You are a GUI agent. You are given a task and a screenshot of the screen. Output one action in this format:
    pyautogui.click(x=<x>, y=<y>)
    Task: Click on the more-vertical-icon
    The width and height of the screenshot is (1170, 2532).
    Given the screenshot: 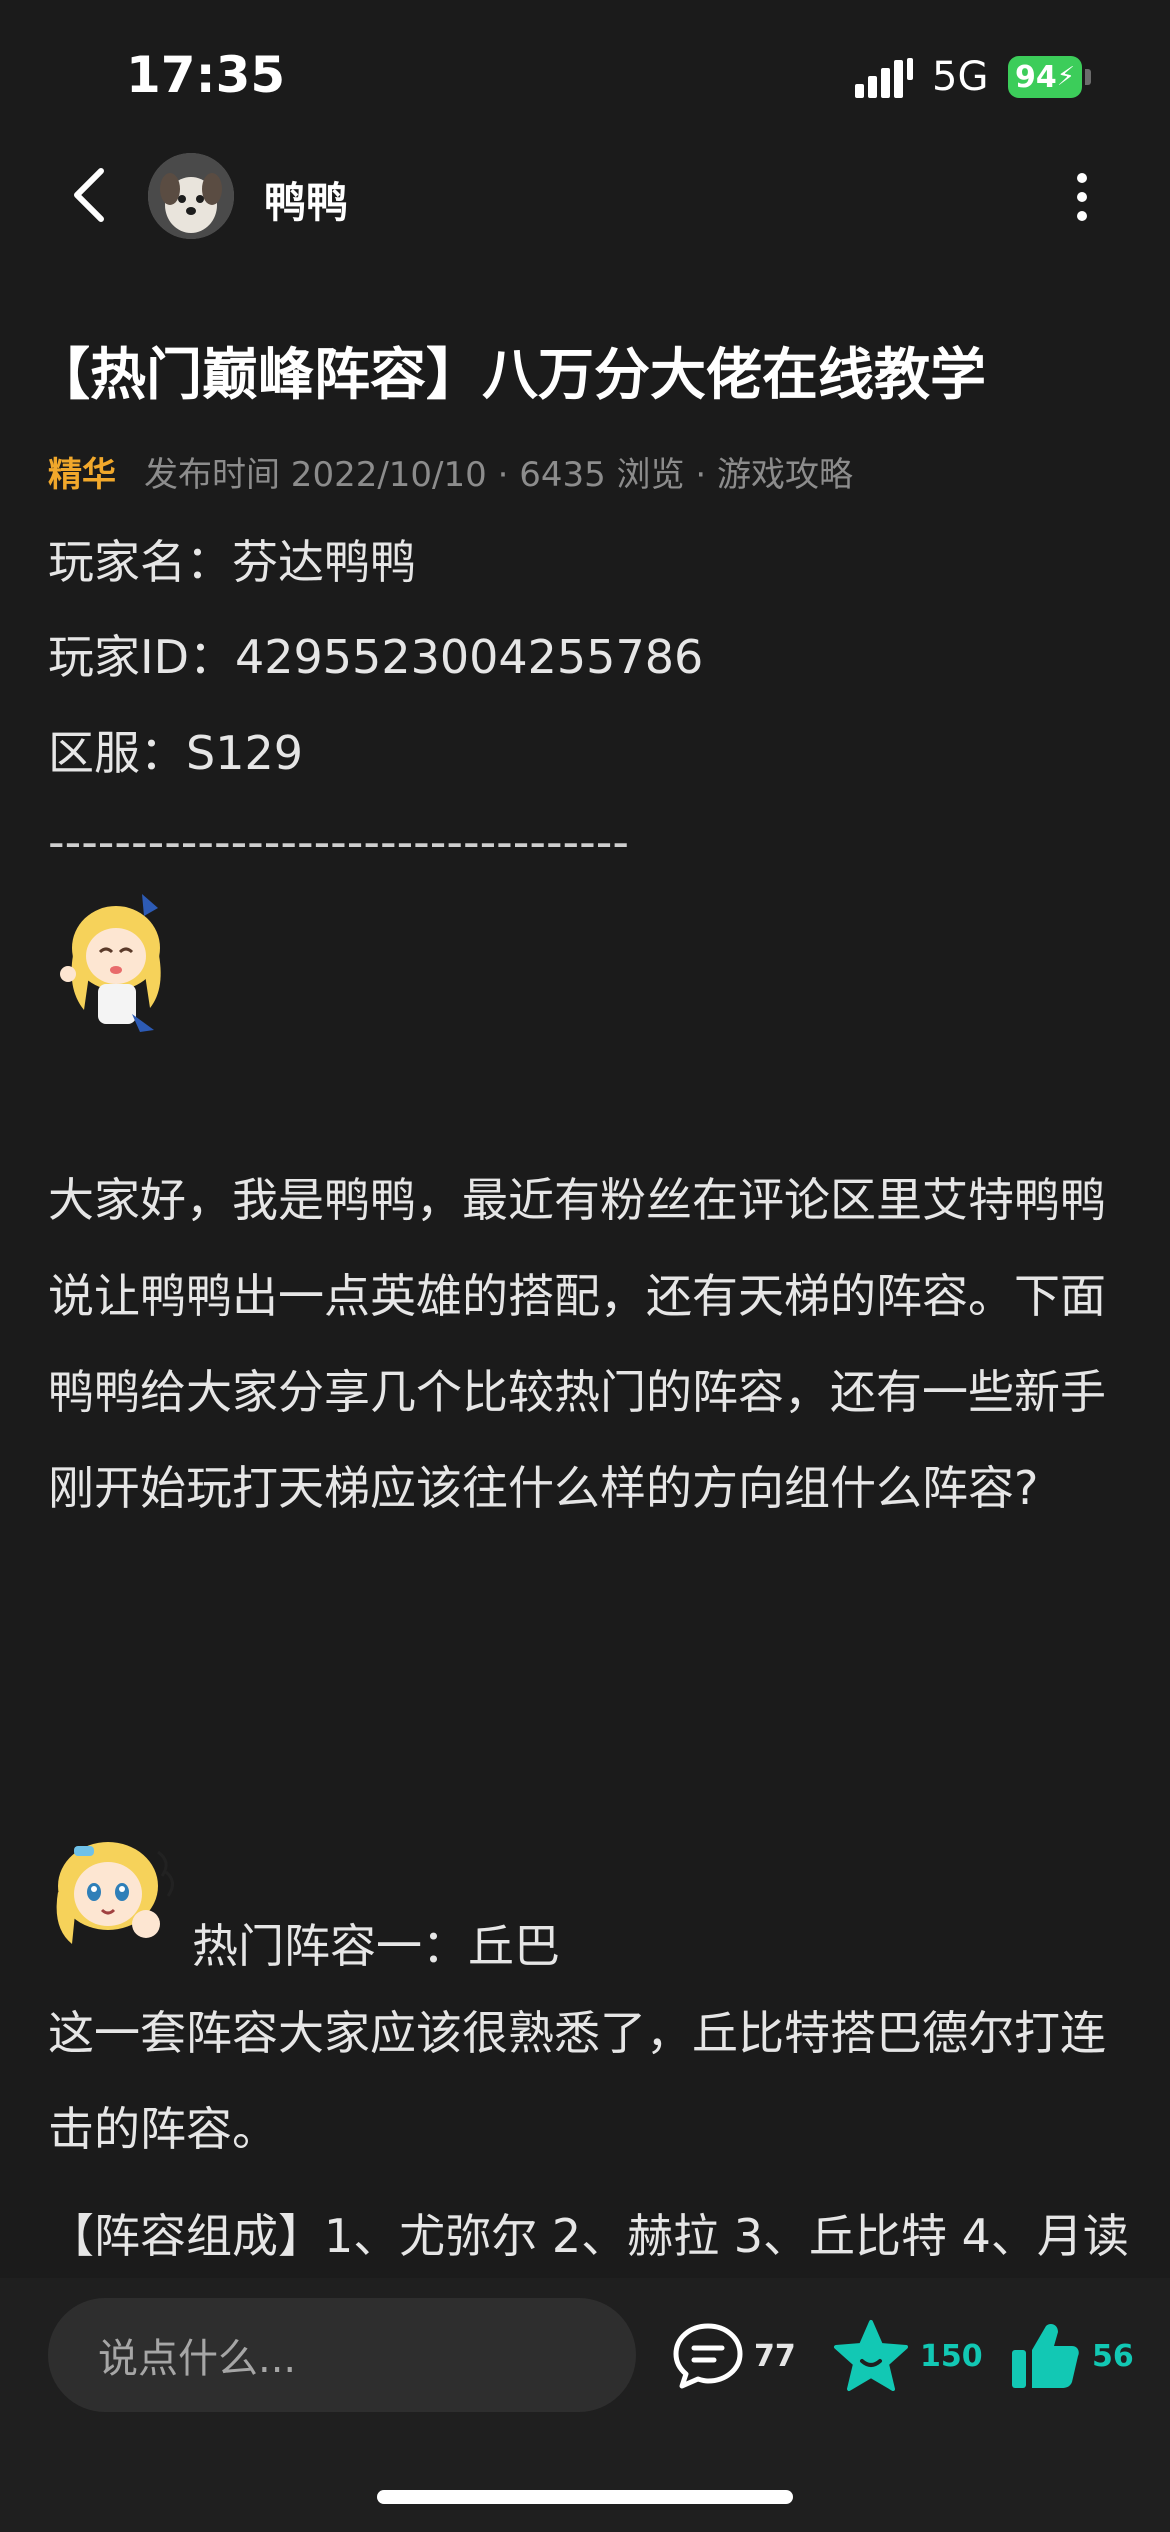 What is the action you would take?
    pyautogui.click(x=1082, y=197)
    